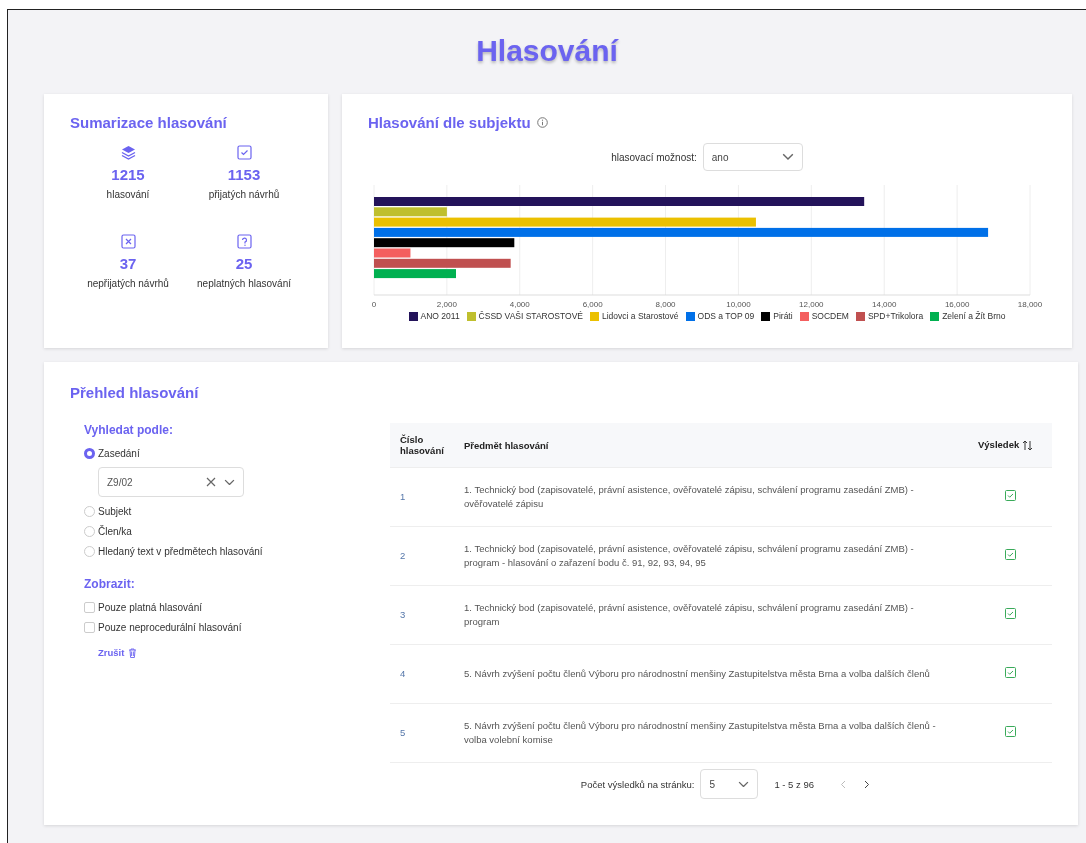 The image size is (1086, 843). What do you see at coordinates (711, 445) in the screenshot?
I see `column-header: Předmět hlasování` at bounding box center [711, 445].